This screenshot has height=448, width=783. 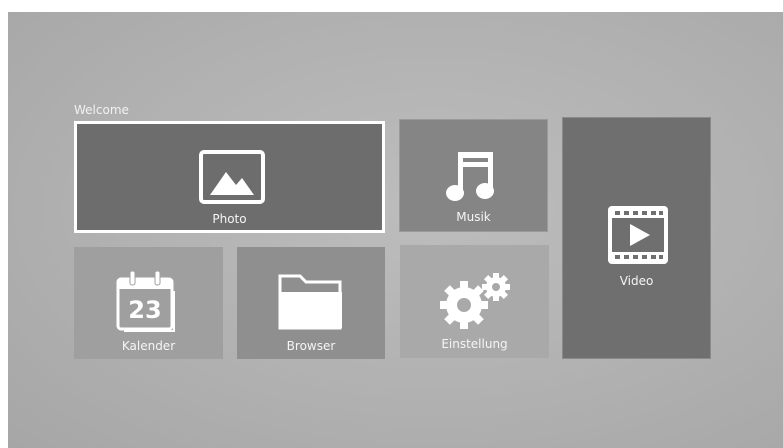 I want to click on image-icon, so click(x=232, y=177).